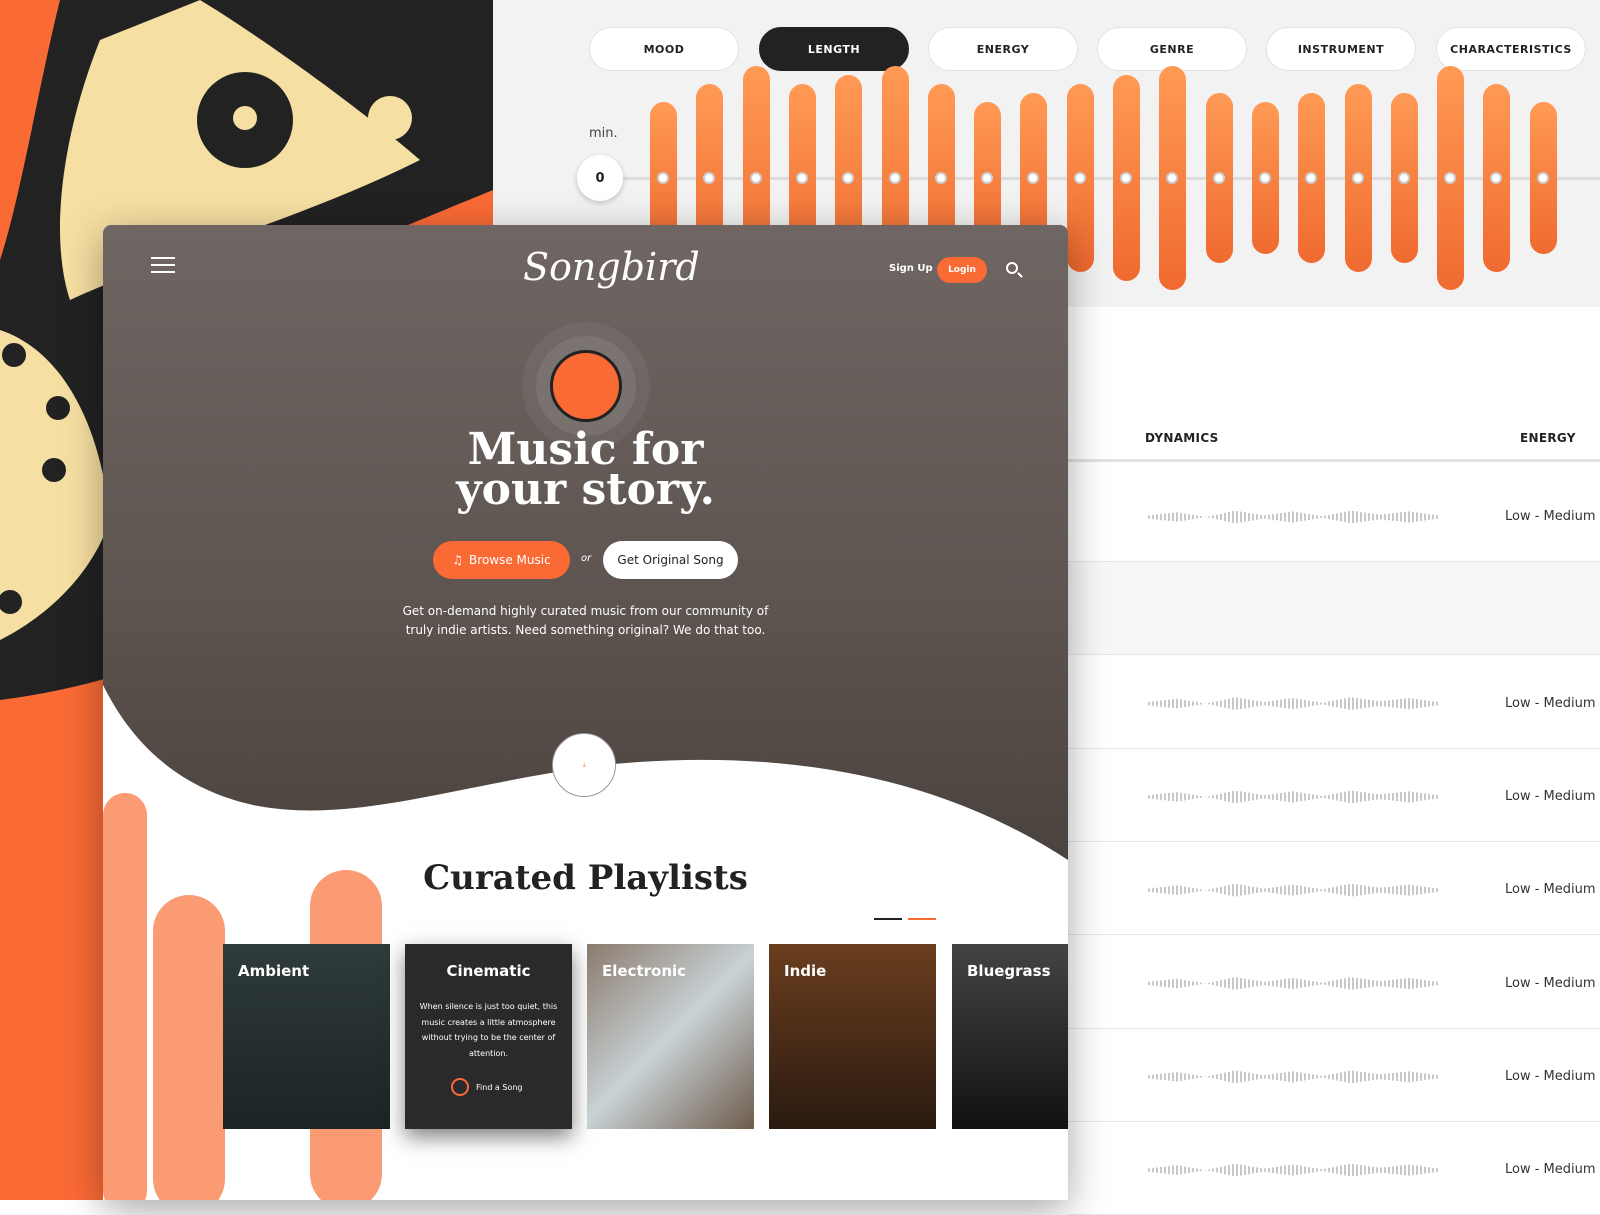 This screenshot has height=1215, width=1600. I want to click on login-button: Login, so click(962, 270).